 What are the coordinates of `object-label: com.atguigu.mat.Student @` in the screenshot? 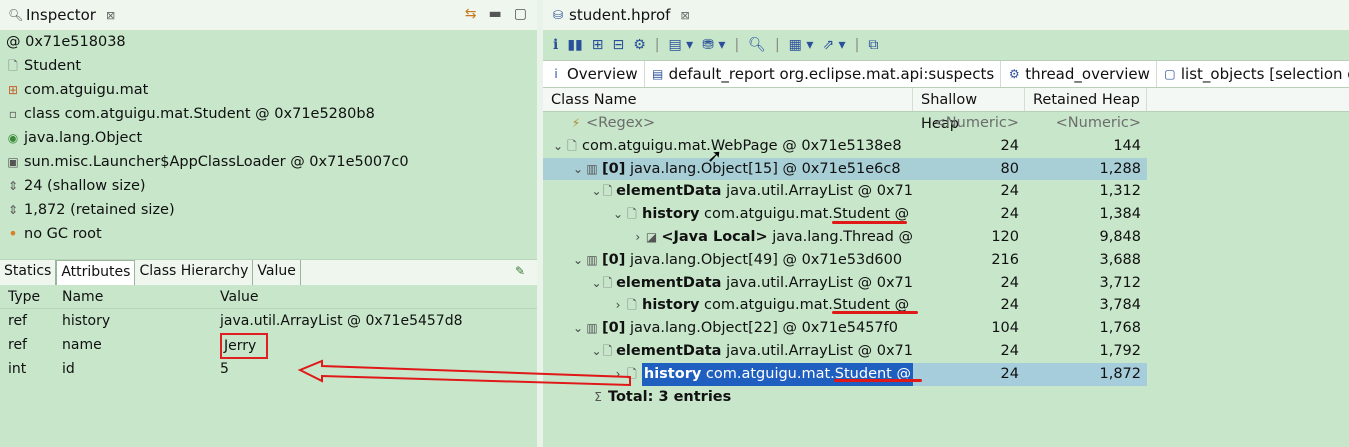 It's located at (807, 214).